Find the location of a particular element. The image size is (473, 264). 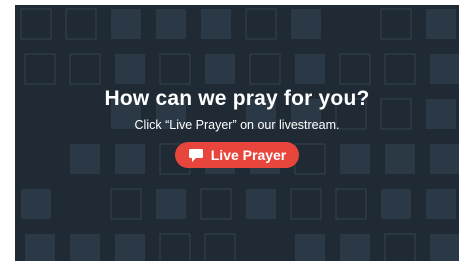

live-prayer-label: Live Prayer is located at coordinates (248, 155).